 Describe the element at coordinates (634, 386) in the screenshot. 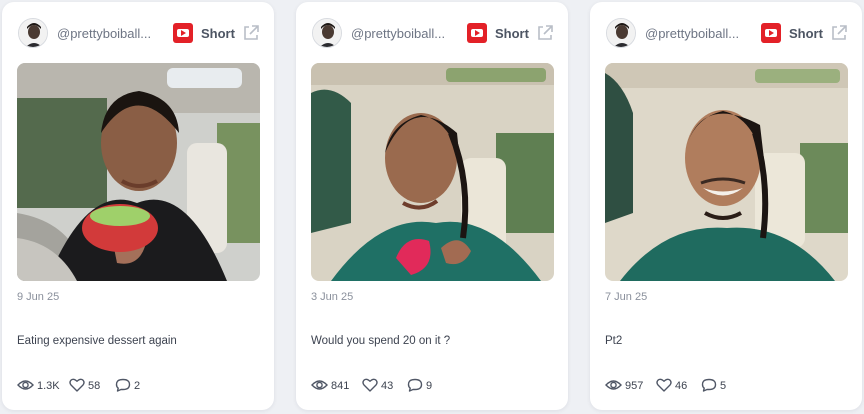

I see `views-count: 957` at that location.